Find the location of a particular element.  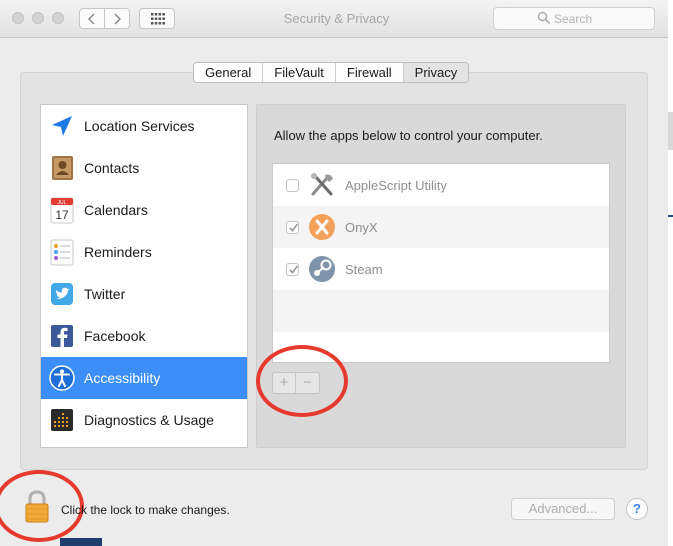

sidebar-item-label: Location Services is located at coordinates (139, 126).